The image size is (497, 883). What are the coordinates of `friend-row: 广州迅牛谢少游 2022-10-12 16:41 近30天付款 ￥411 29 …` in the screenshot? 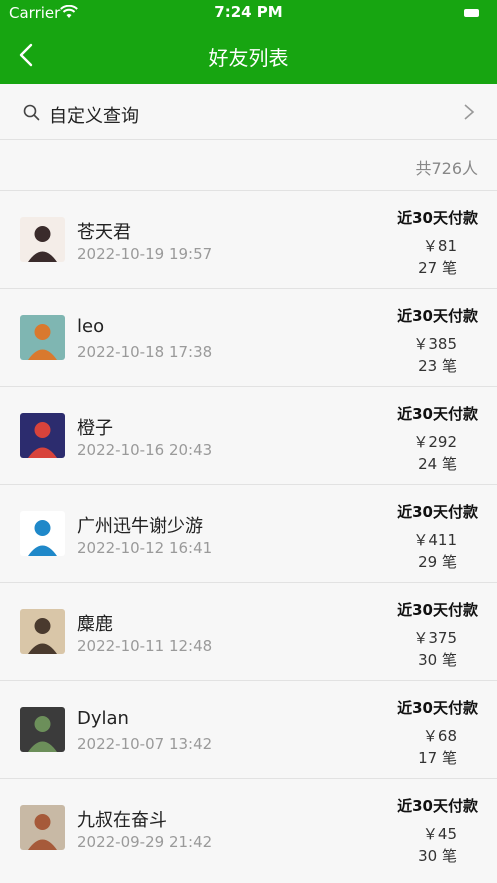 It's located at (248, 533).